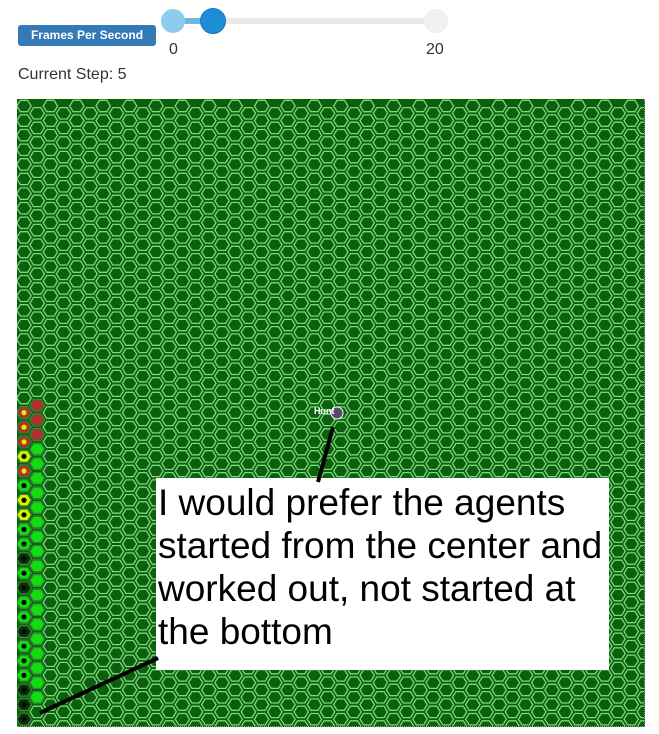 The height and width of the screenshot is (734, 659). What do you see at coordinates (436, 21) in the screenshot?
I see `slider-end-handle` at bounding box center [436, 21].